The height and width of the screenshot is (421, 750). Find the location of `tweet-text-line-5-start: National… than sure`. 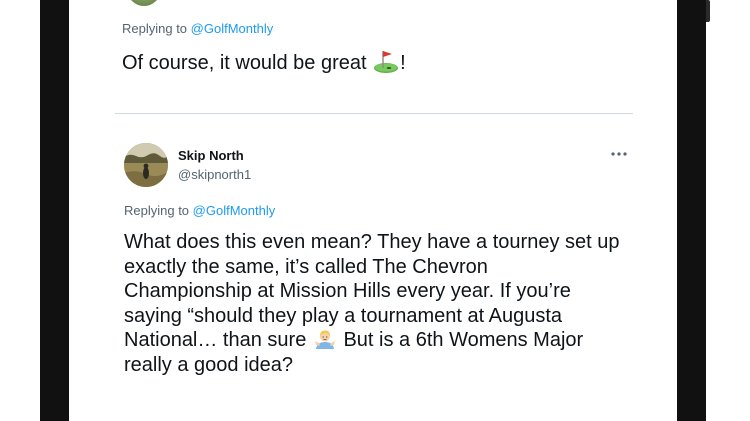

tweet-text-line-5-start: National… than sure is located at coordinates (215, 340).